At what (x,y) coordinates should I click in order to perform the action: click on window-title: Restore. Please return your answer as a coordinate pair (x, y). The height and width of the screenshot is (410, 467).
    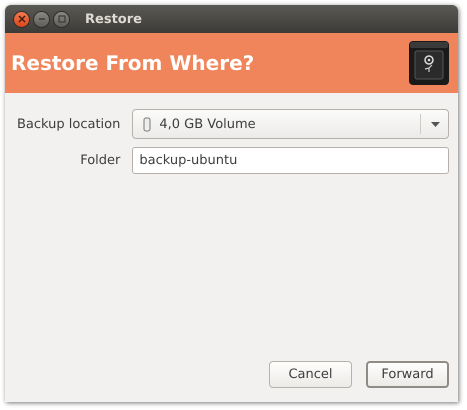
    Looking at the image, I should click on (113, 19).